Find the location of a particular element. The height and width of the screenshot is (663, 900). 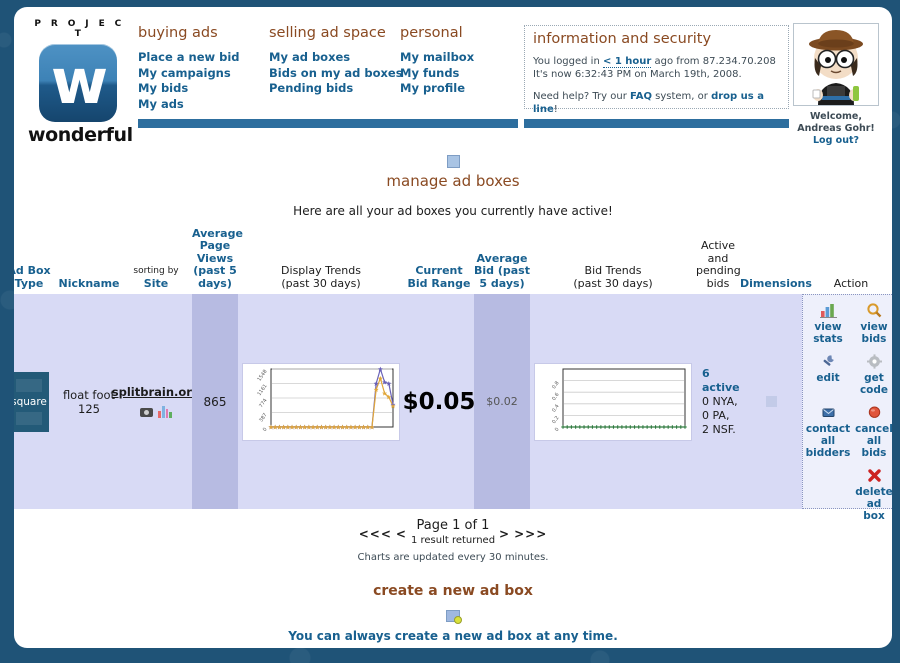

svg-text: 0.8 is located at coordinates (555, 385).